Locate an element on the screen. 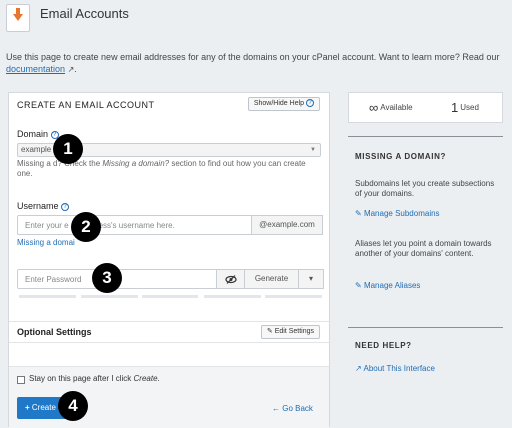 The width and height of the screenshot is (512, 428). help-toggle-label: Show/Hide Help is located at coordinates (279, 103).